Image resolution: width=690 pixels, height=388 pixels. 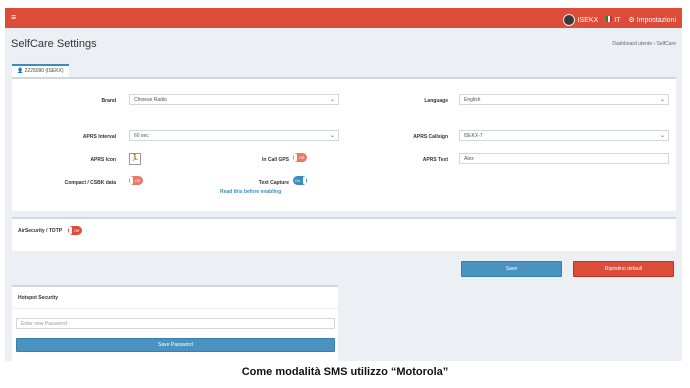 What do you see at coordinates (345, 372) in the screenshot?
I see `caption: Come modalità SMS utilizzo “Motorola”` at bounding box center [345, 372].